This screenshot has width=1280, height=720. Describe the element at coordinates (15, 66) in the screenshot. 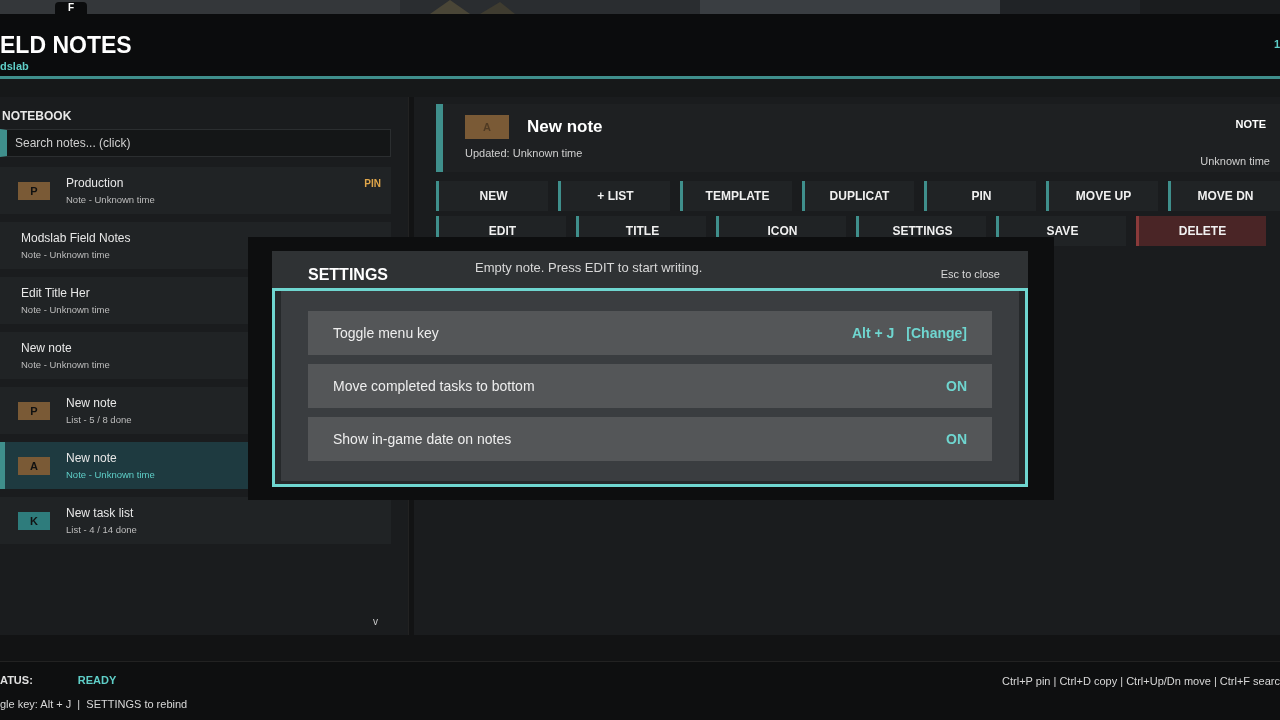

I see `app-subtitle: dslab` at that location.